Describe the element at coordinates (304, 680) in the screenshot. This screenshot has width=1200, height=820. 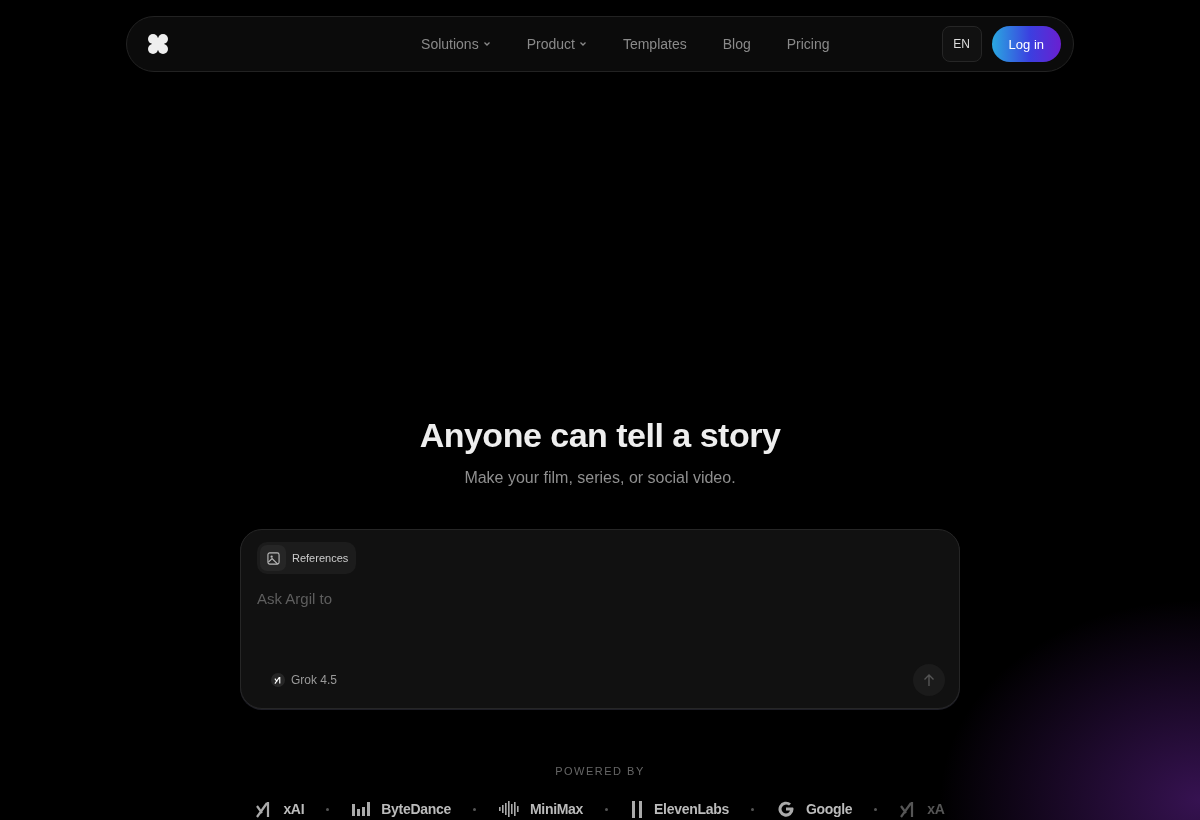
I see `model-selector: Grok 4.5` at that location.